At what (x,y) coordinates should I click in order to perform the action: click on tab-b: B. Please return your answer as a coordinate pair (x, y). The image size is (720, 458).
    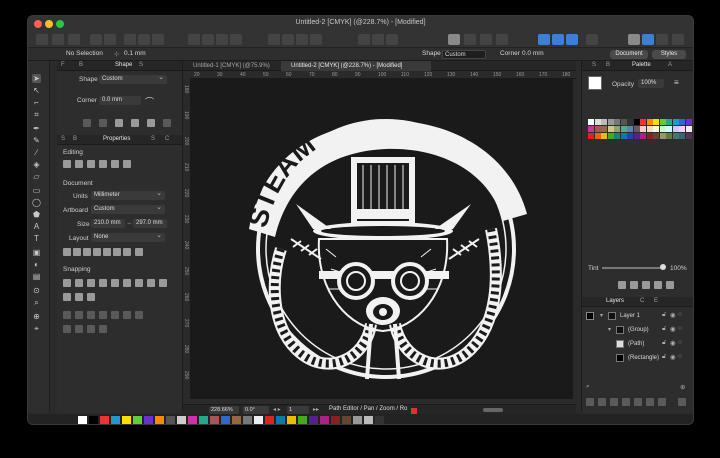
    Looking at the image, I should click on (81, 65).